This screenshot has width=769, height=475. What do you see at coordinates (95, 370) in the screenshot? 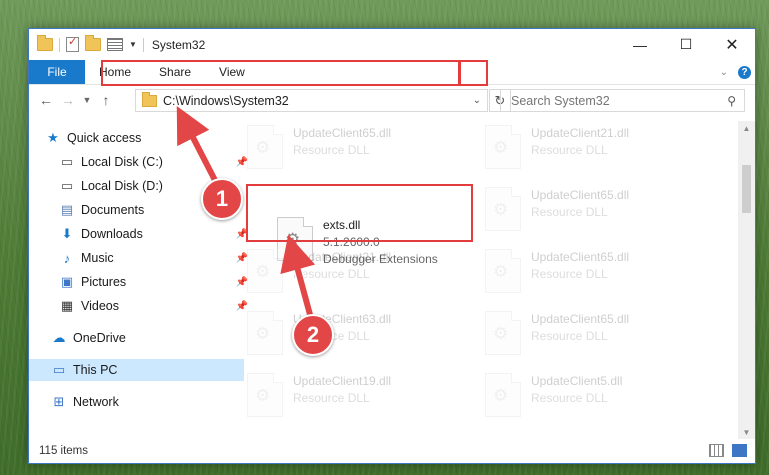
I see `sidebar-item-label: This PC` at bounding box center [95, 370].